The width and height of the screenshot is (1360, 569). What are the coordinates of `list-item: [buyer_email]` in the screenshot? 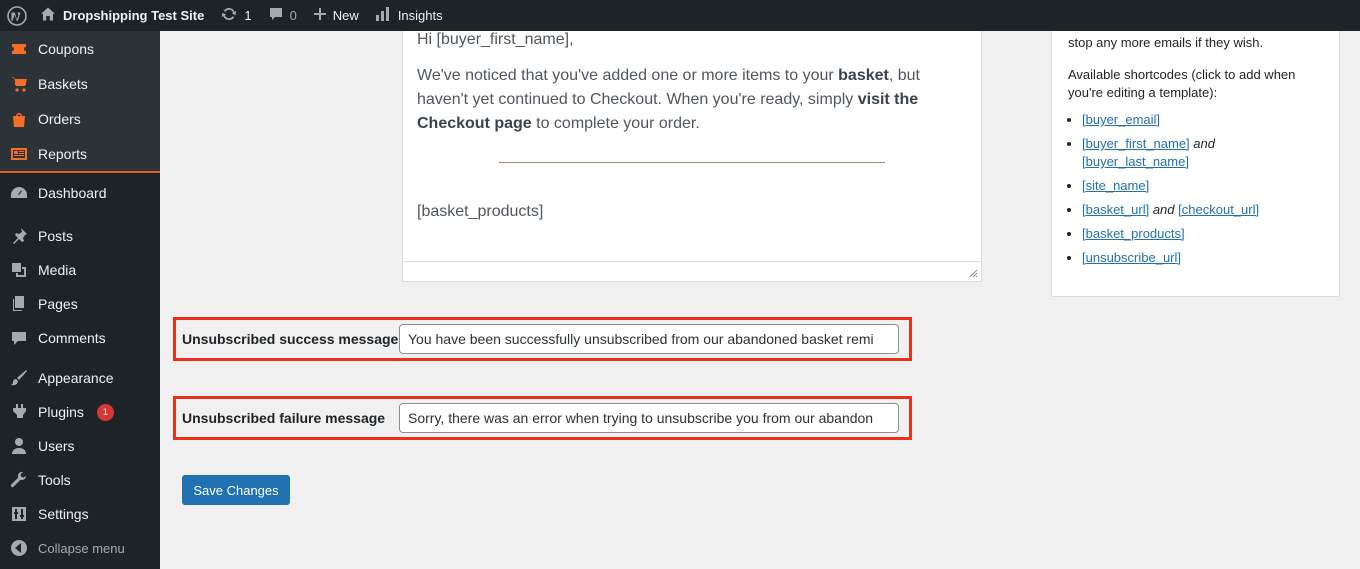 It's located at (1202, 120).